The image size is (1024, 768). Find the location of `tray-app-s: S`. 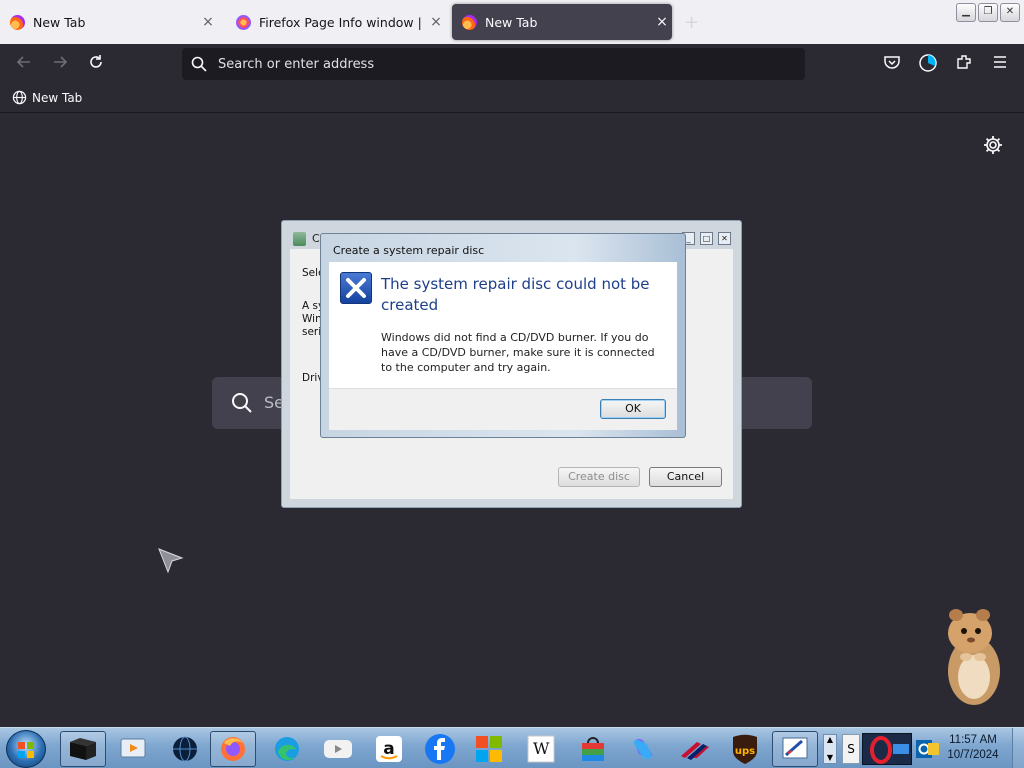

tray-app-s: S is located at coordinates (851, 749).